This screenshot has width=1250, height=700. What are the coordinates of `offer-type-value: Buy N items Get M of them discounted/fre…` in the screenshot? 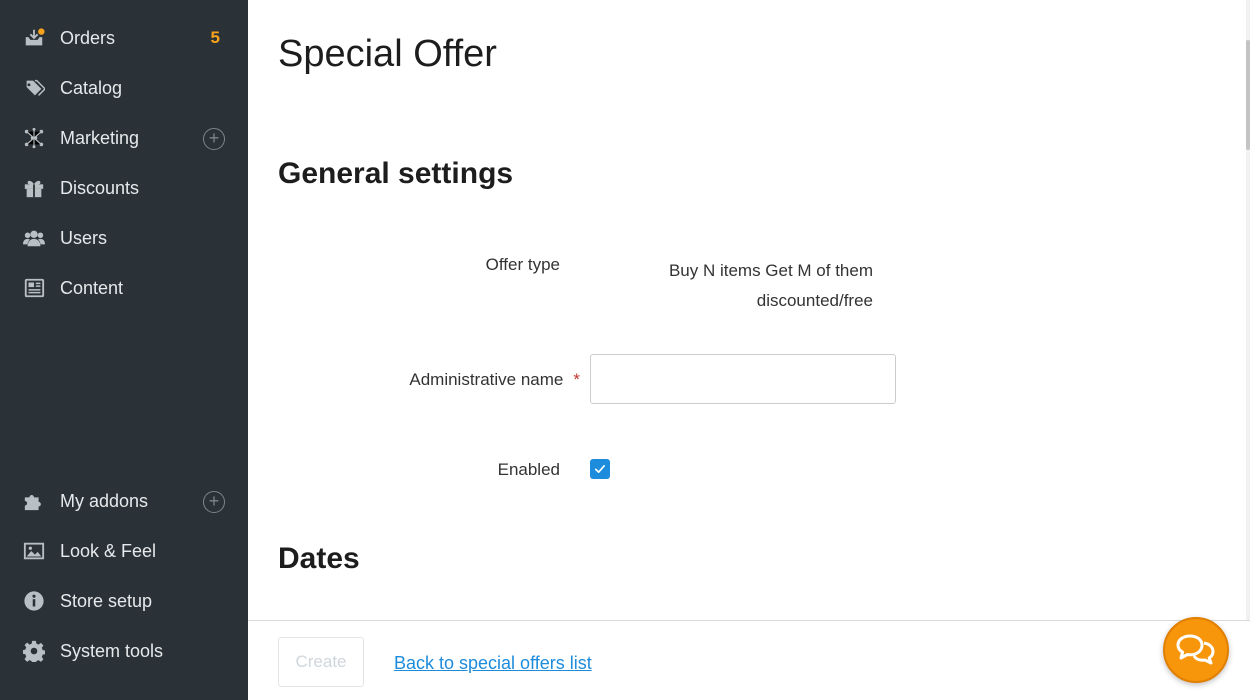 It's located at (770, 285).